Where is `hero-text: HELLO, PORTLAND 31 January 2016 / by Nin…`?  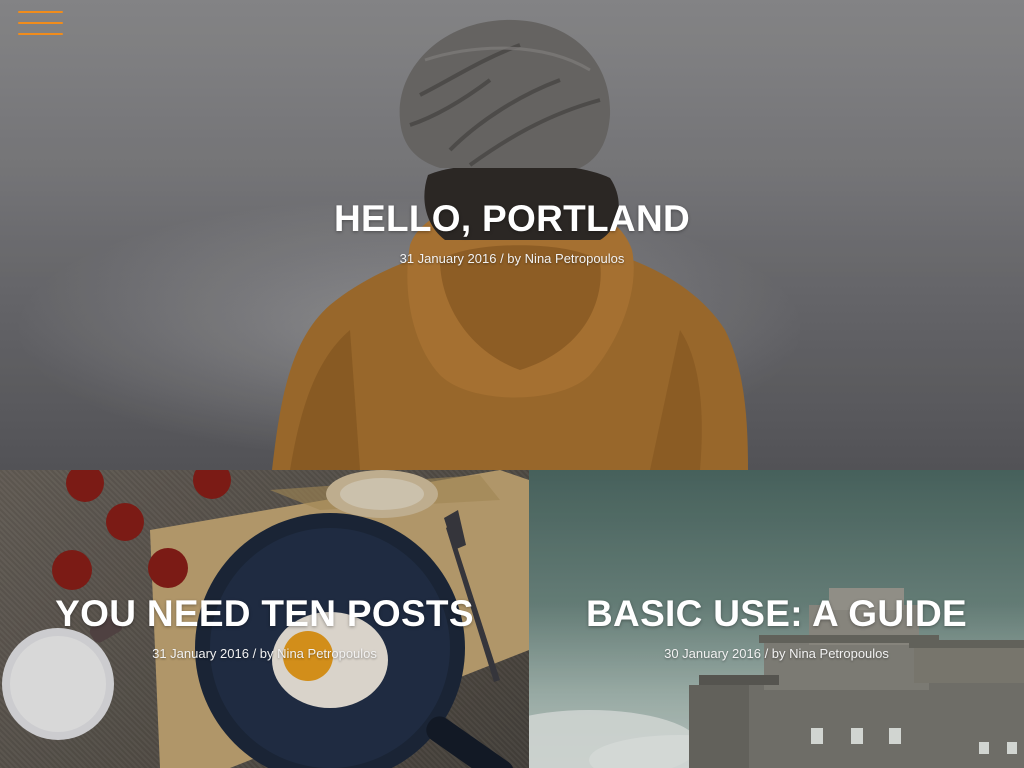 hero-text: HELLO, PORTLAND 31 January 2016 / by Nin… is located at coordinates (512, 232).